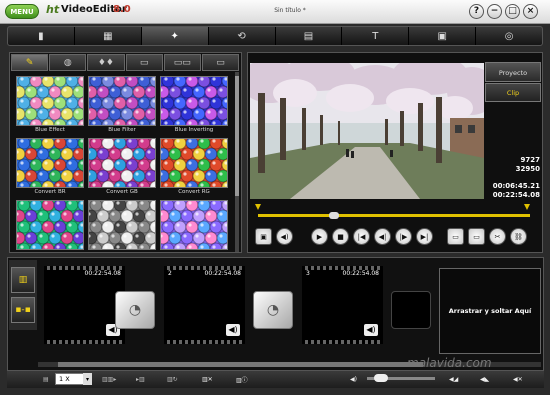  What do you see at coordinates (50, 166) in the screenshot?
I see `effect-item: Convert BR` at bounding box center [50, 166].